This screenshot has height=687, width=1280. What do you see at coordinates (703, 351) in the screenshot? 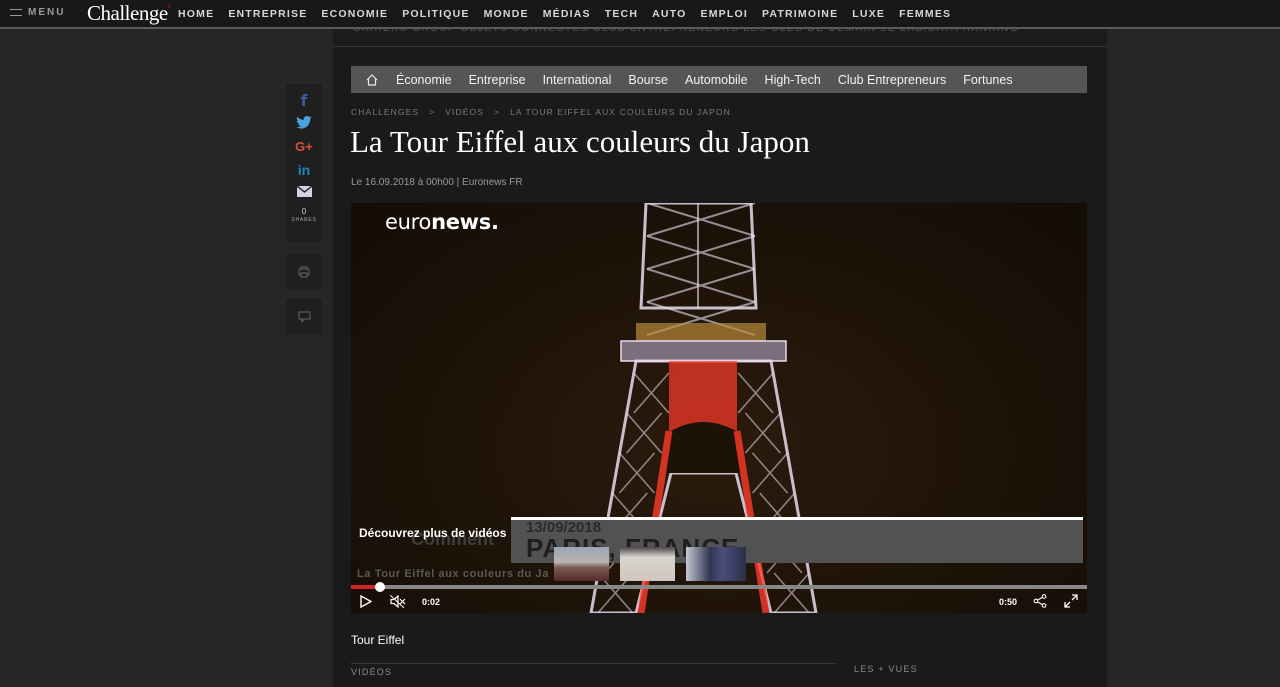
I see `tower-platform` at bounding box center [703, 351].